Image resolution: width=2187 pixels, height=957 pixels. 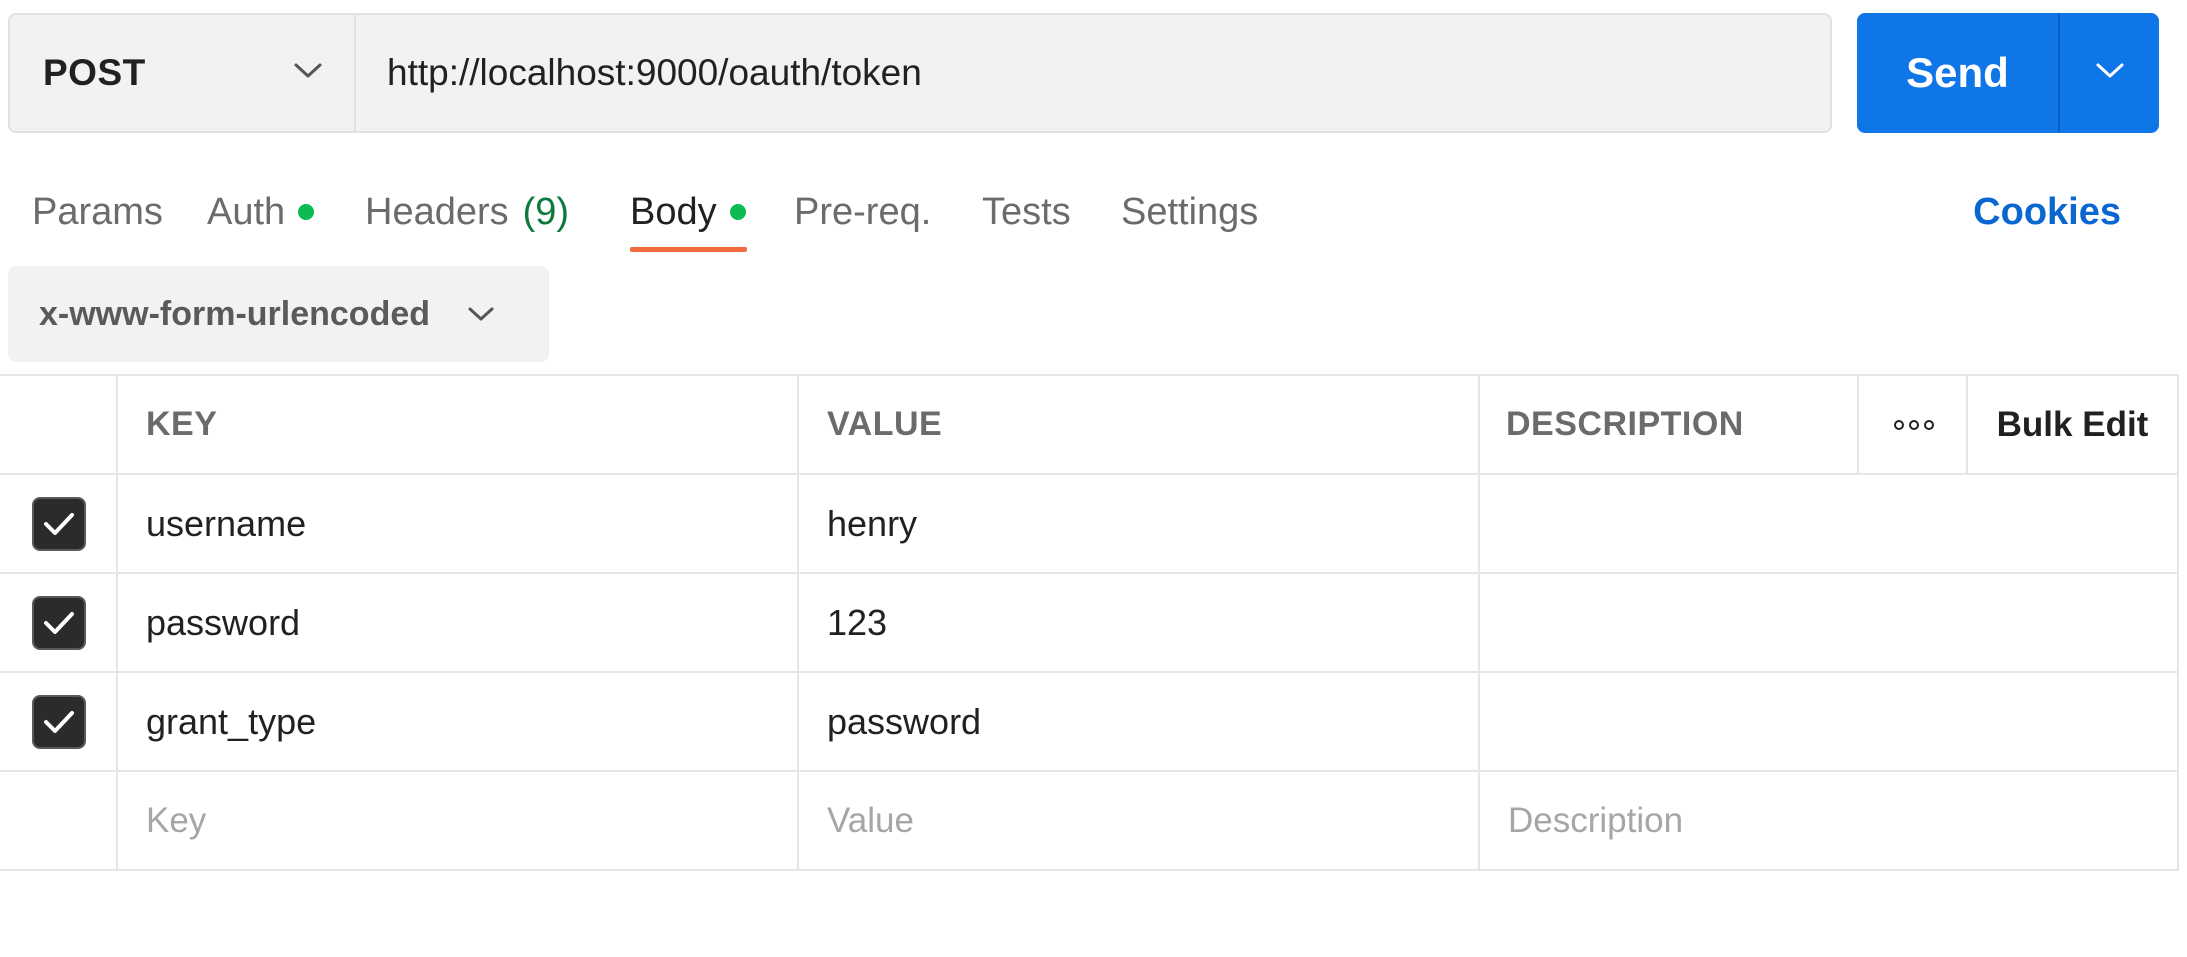 I want to click on header-value-cell: VALUE, so click(x=1138, y=424).